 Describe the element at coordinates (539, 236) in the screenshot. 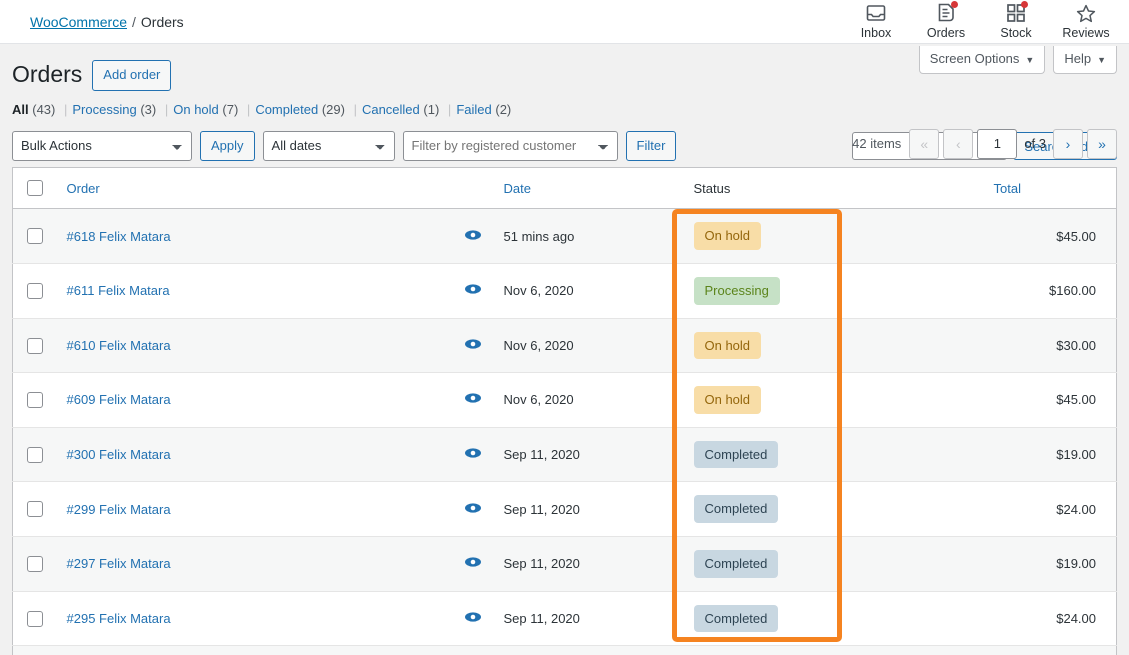

I see `row-date-cell: 51 mins ago` at that location.